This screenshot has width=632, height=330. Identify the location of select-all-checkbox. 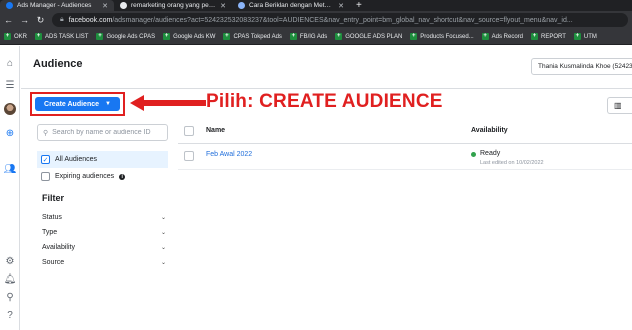
(189, 131).